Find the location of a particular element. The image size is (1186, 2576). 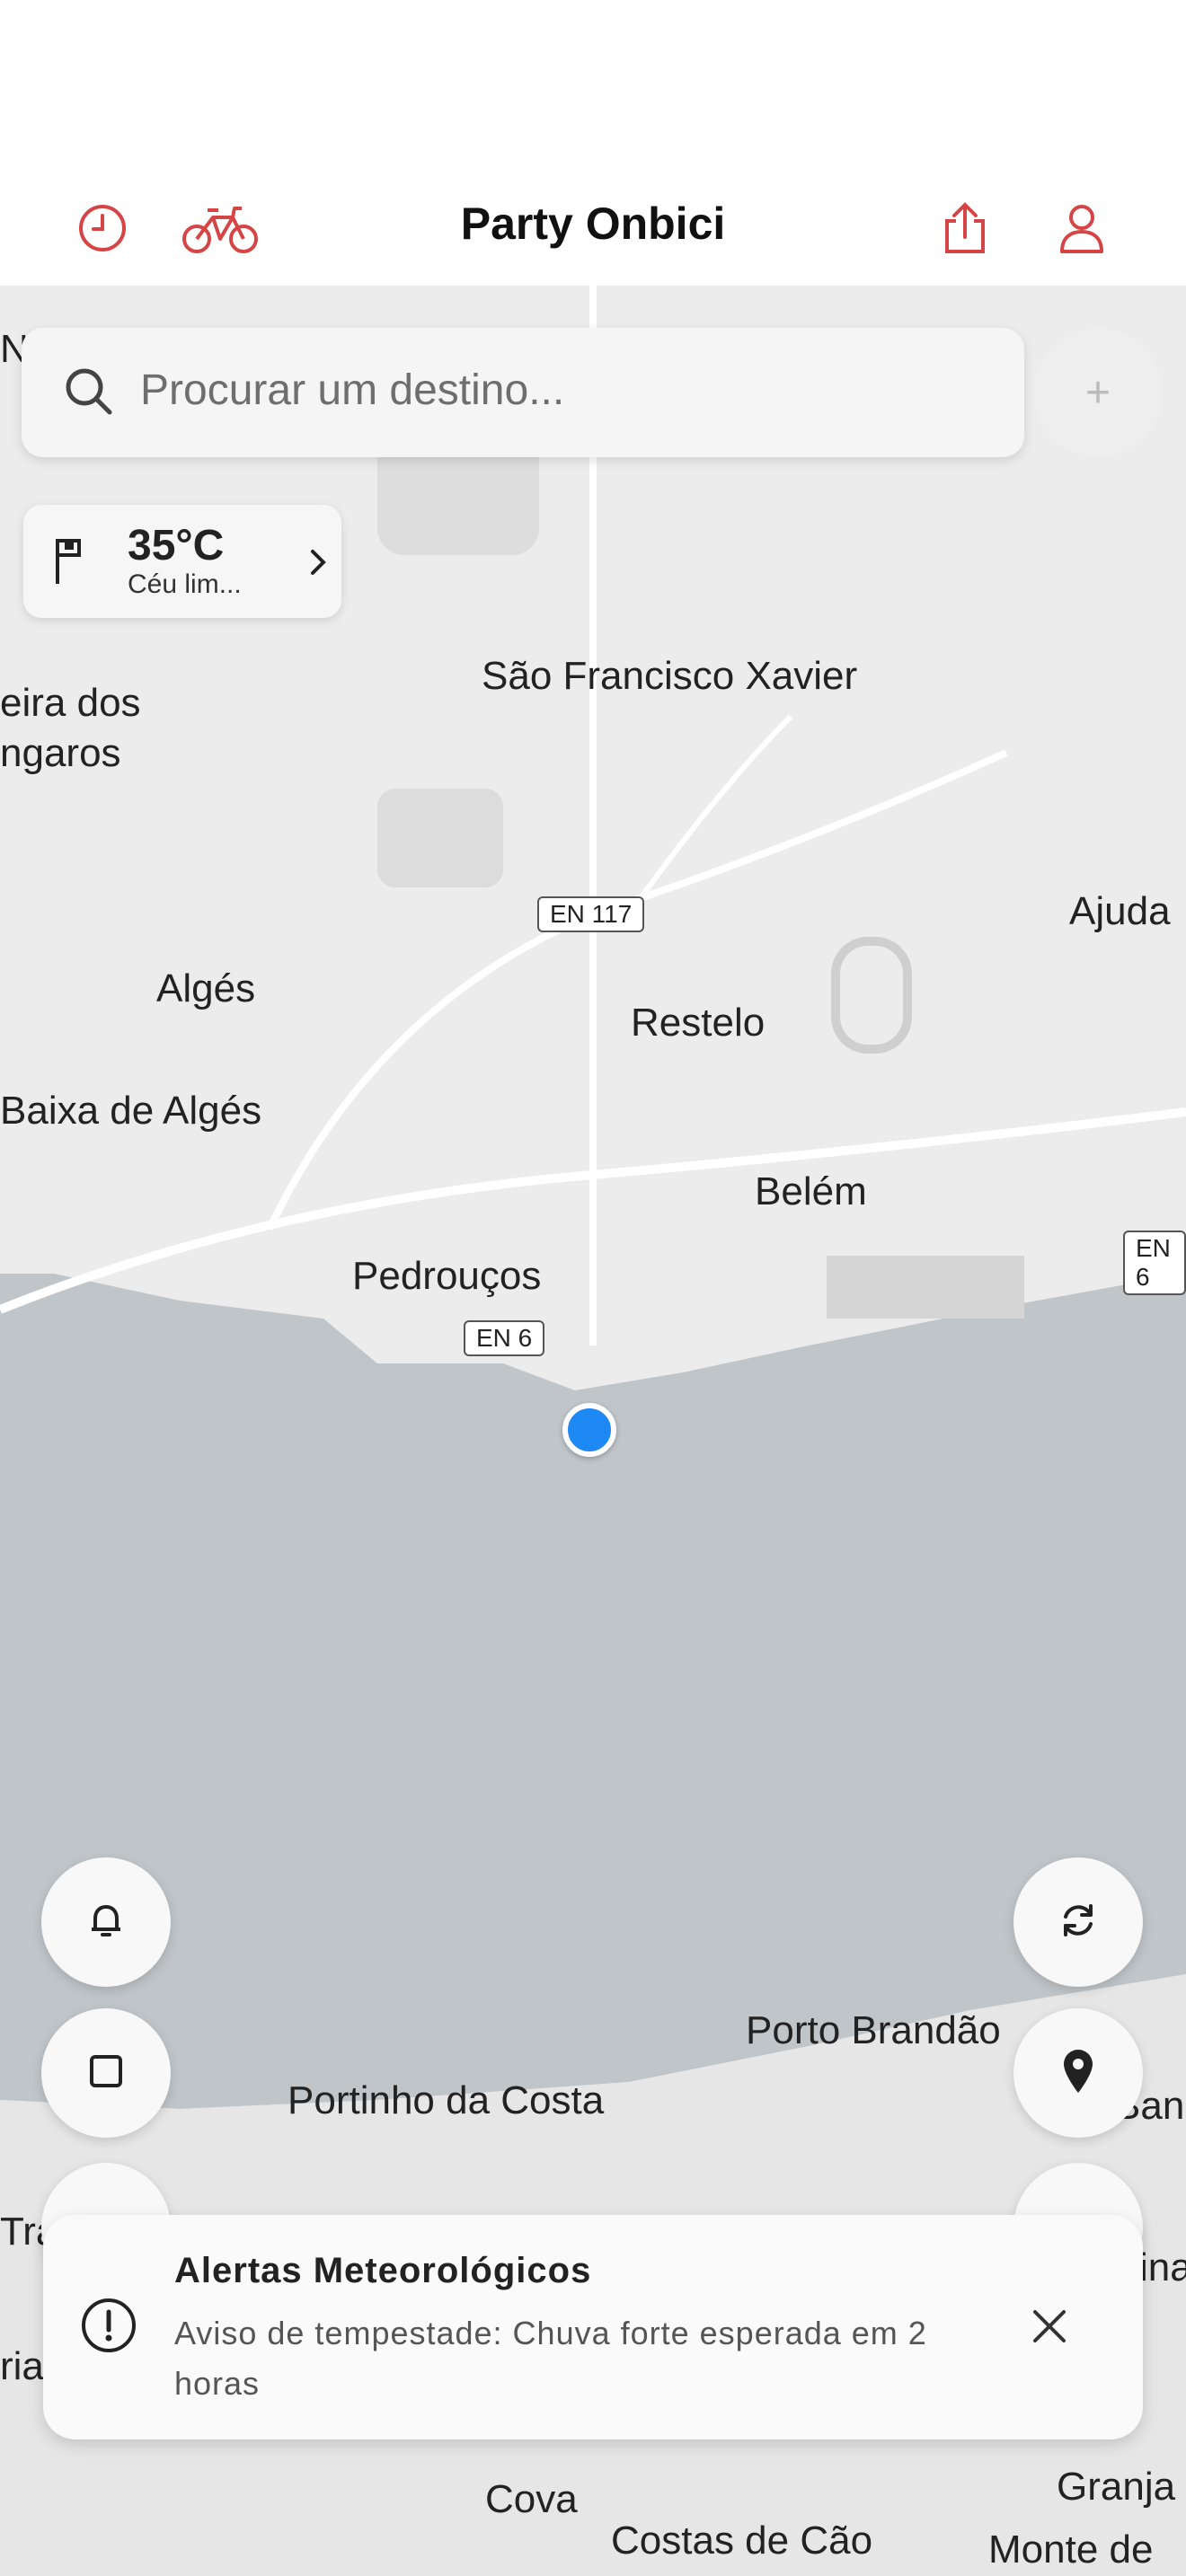

building-block is located at coordinates (925, 1287).